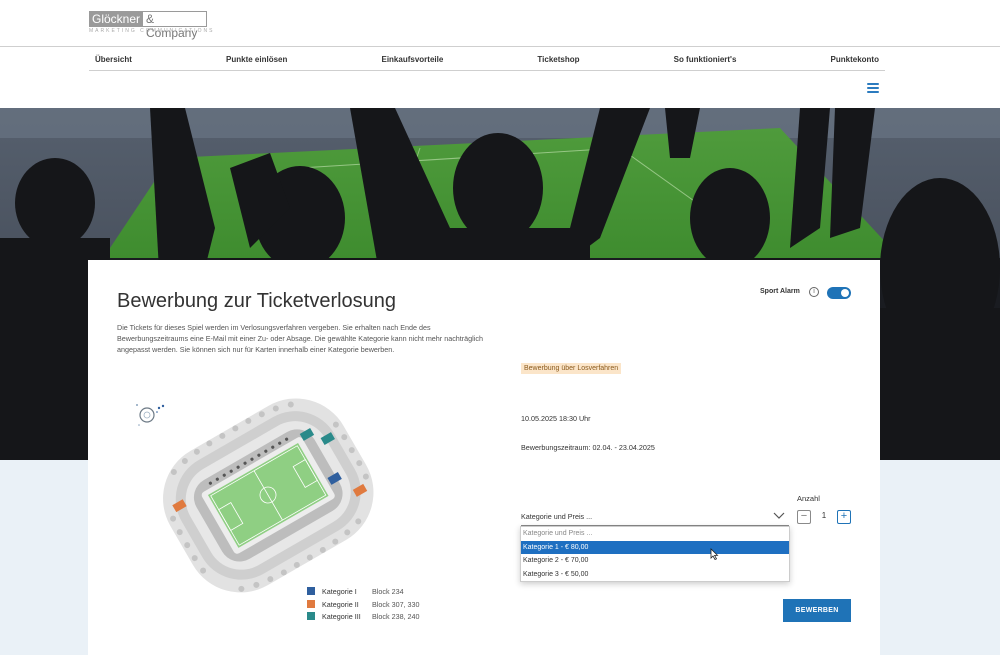 This screenshot has width=1000, height=655. Describe the element at coordinates (655, 575) in the screenshot. I see `dropdown-option-kategorie-3: Kategorie 3 - € 50,00` at that location.